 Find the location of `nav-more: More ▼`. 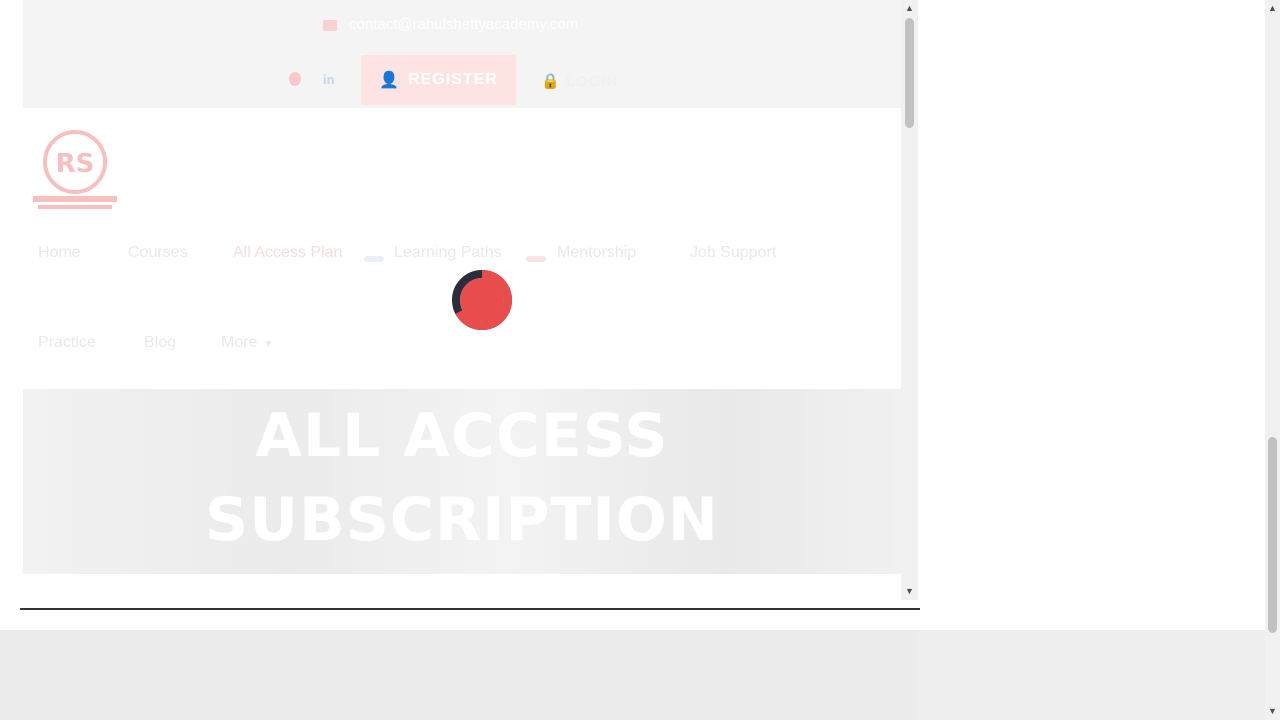

nav-more: More ▼ is located at coordinates (247, 343).